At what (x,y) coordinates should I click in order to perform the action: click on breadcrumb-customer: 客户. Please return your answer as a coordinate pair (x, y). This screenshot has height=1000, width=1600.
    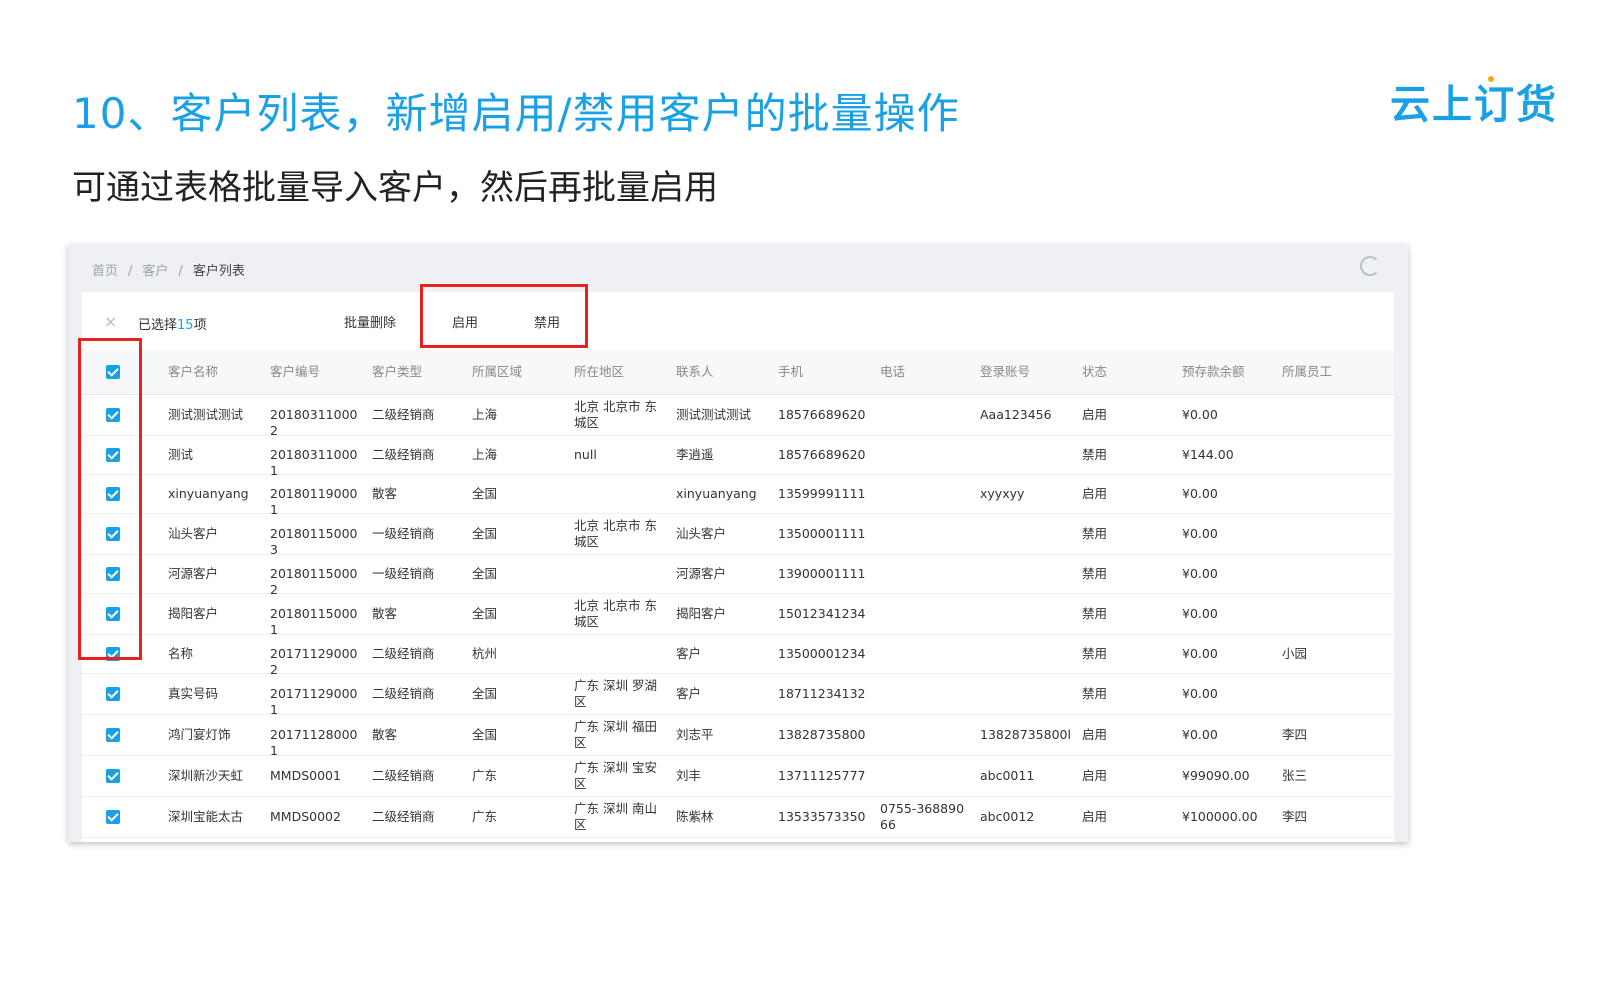
    Looking at the image, I should click on (155, 271).